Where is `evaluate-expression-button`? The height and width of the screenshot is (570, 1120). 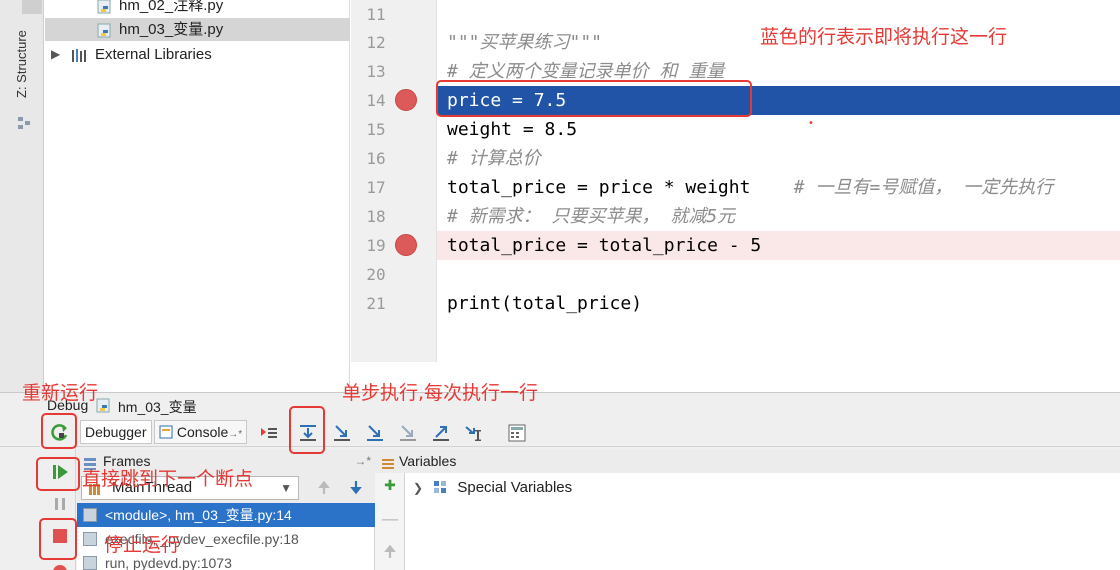
evaluate-expression-button is located at coordinates (517, 433).